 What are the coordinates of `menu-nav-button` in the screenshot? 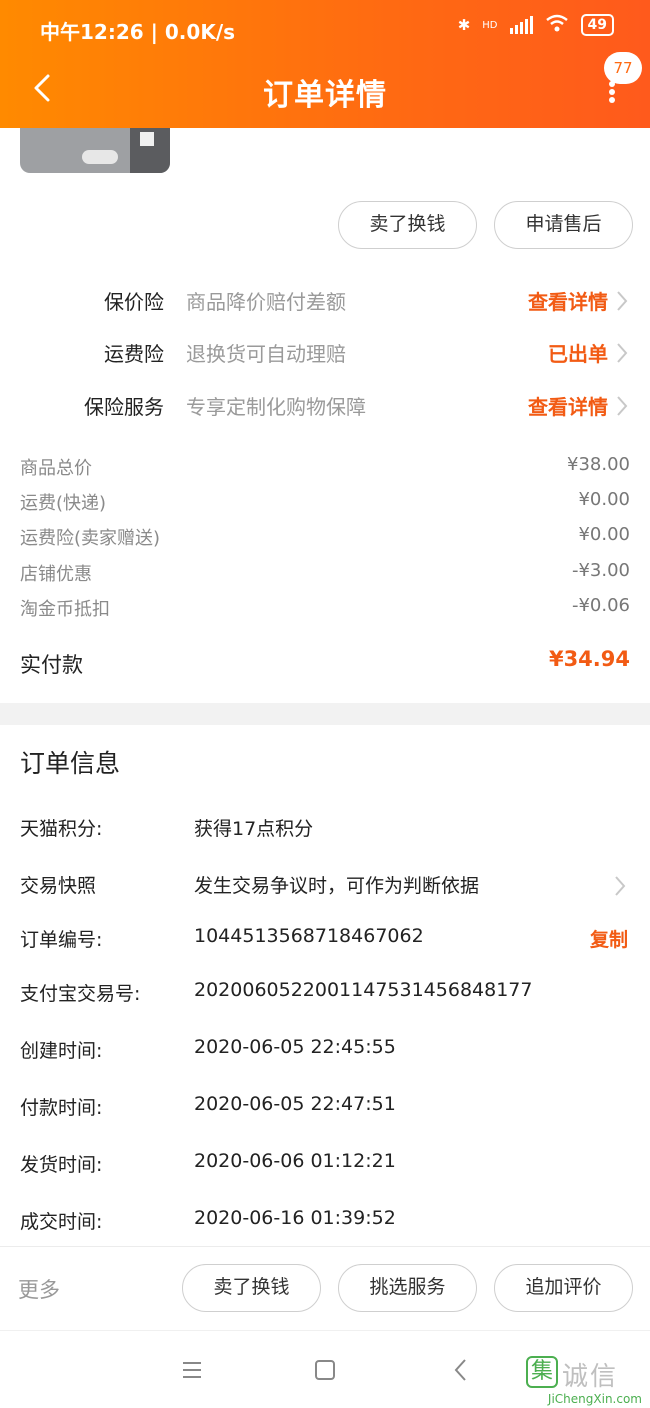 It's located at (192, 1370).